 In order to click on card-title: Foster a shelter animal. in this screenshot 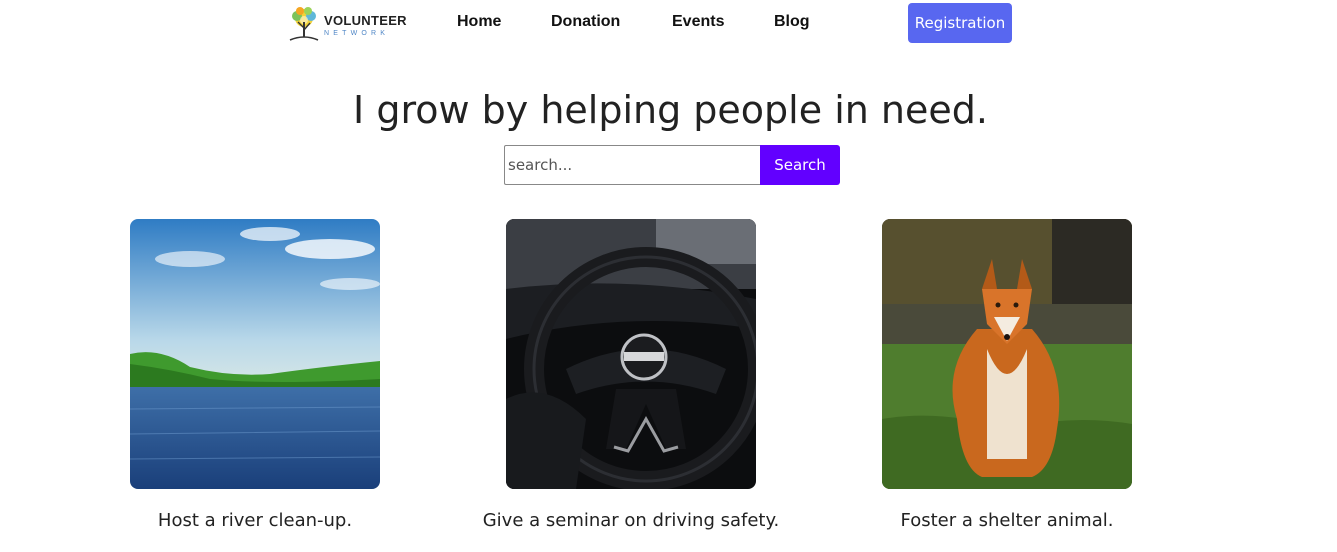, I will do `click(1007, 520)`.